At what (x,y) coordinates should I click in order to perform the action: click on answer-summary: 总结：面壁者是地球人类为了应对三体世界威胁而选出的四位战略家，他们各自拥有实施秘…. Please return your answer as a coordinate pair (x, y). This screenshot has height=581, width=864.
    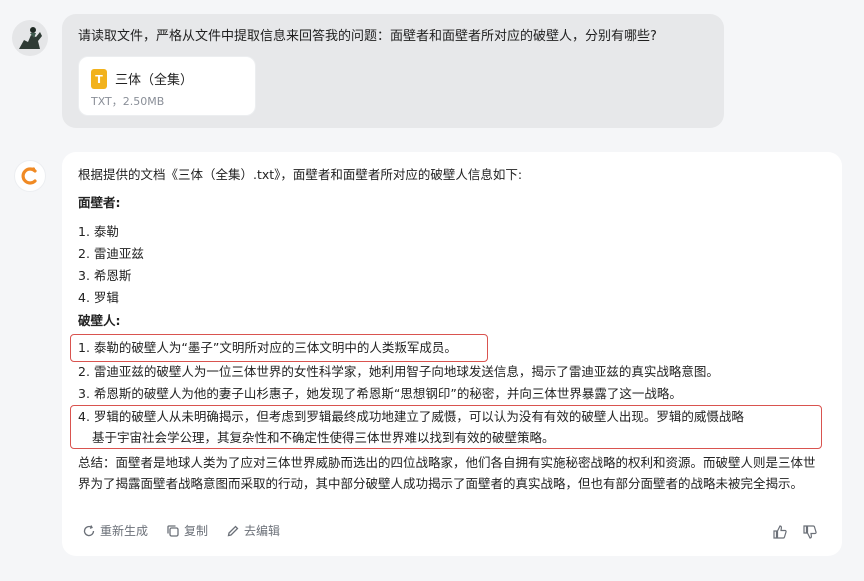
    Looking at the image, I should click on (447, 473).